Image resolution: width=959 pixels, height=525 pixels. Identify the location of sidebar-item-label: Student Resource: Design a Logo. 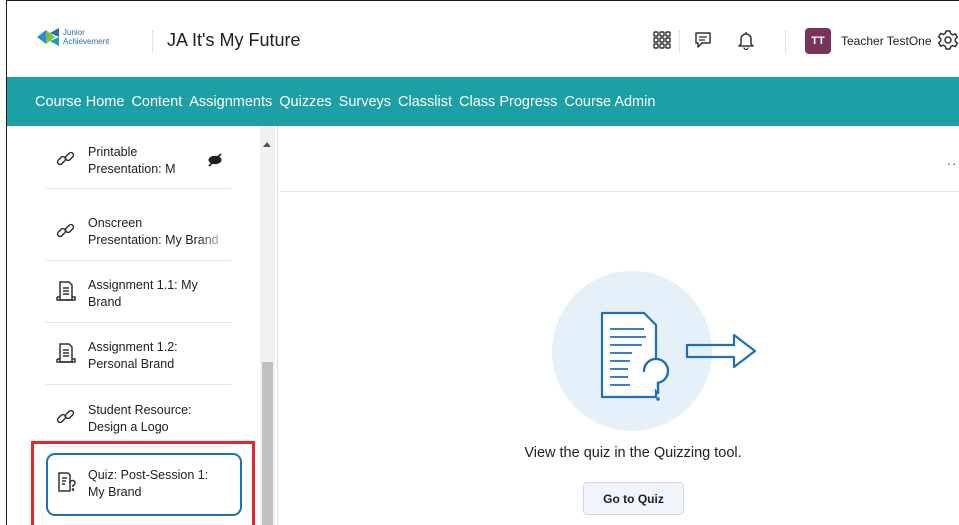
(159, 419).